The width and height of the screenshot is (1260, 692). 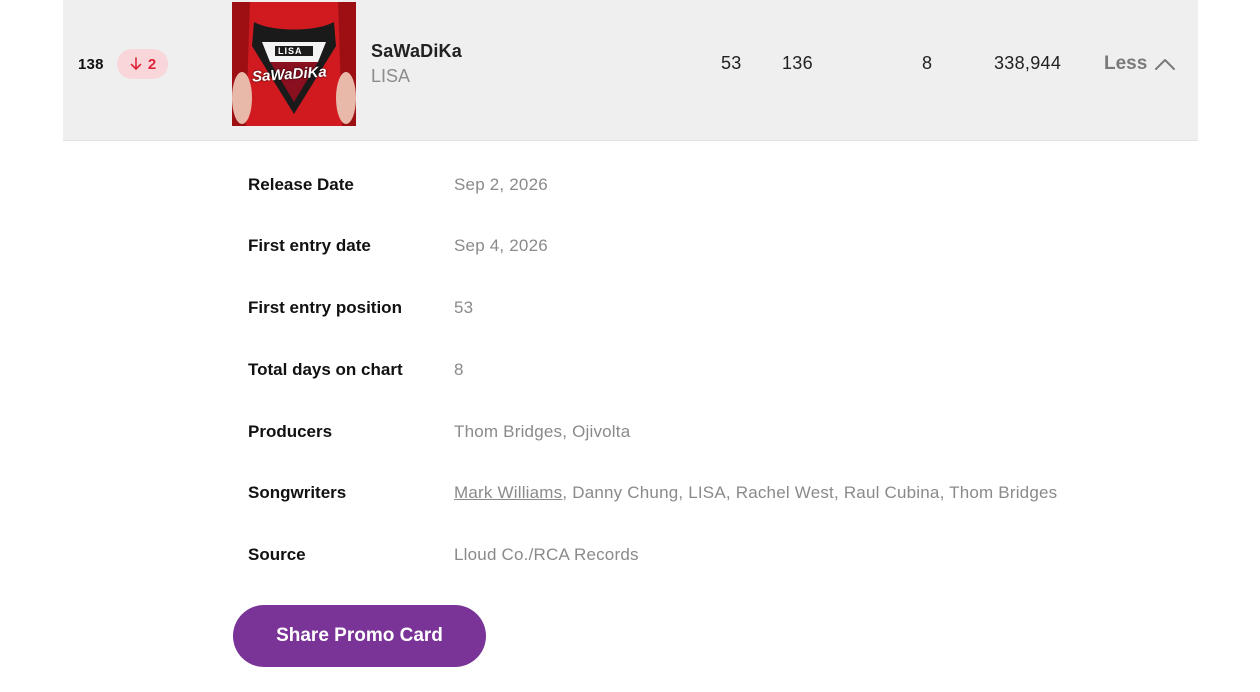 I want to click on track-artist: LISA, so click(x=390, y=76).